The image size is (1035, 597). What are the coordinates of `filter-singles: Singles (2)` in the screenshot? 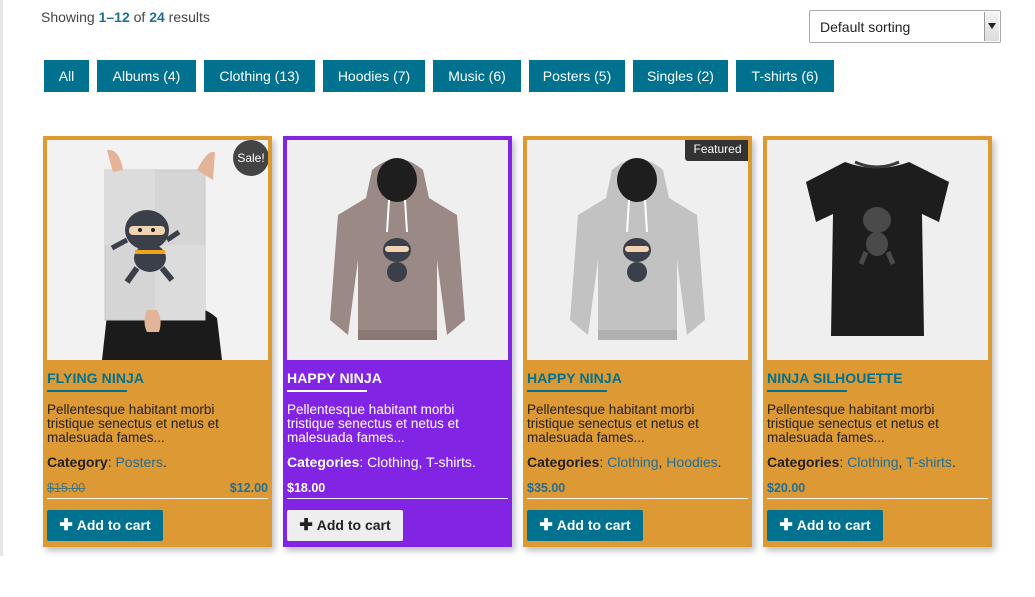 It's located at (680, 76).